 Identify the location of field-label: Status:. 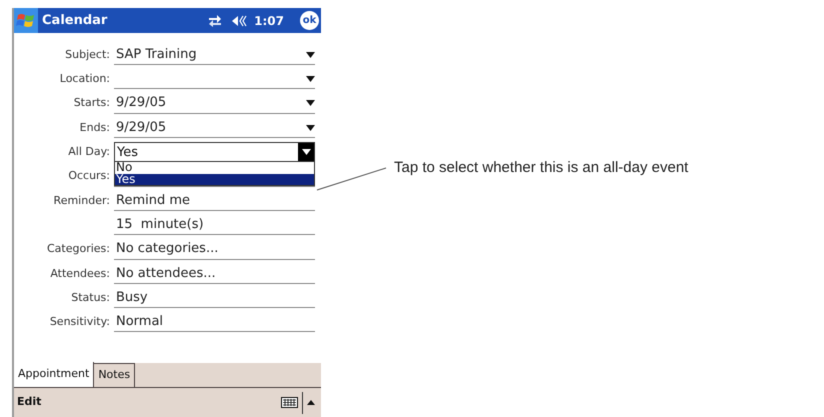
(90, 297).